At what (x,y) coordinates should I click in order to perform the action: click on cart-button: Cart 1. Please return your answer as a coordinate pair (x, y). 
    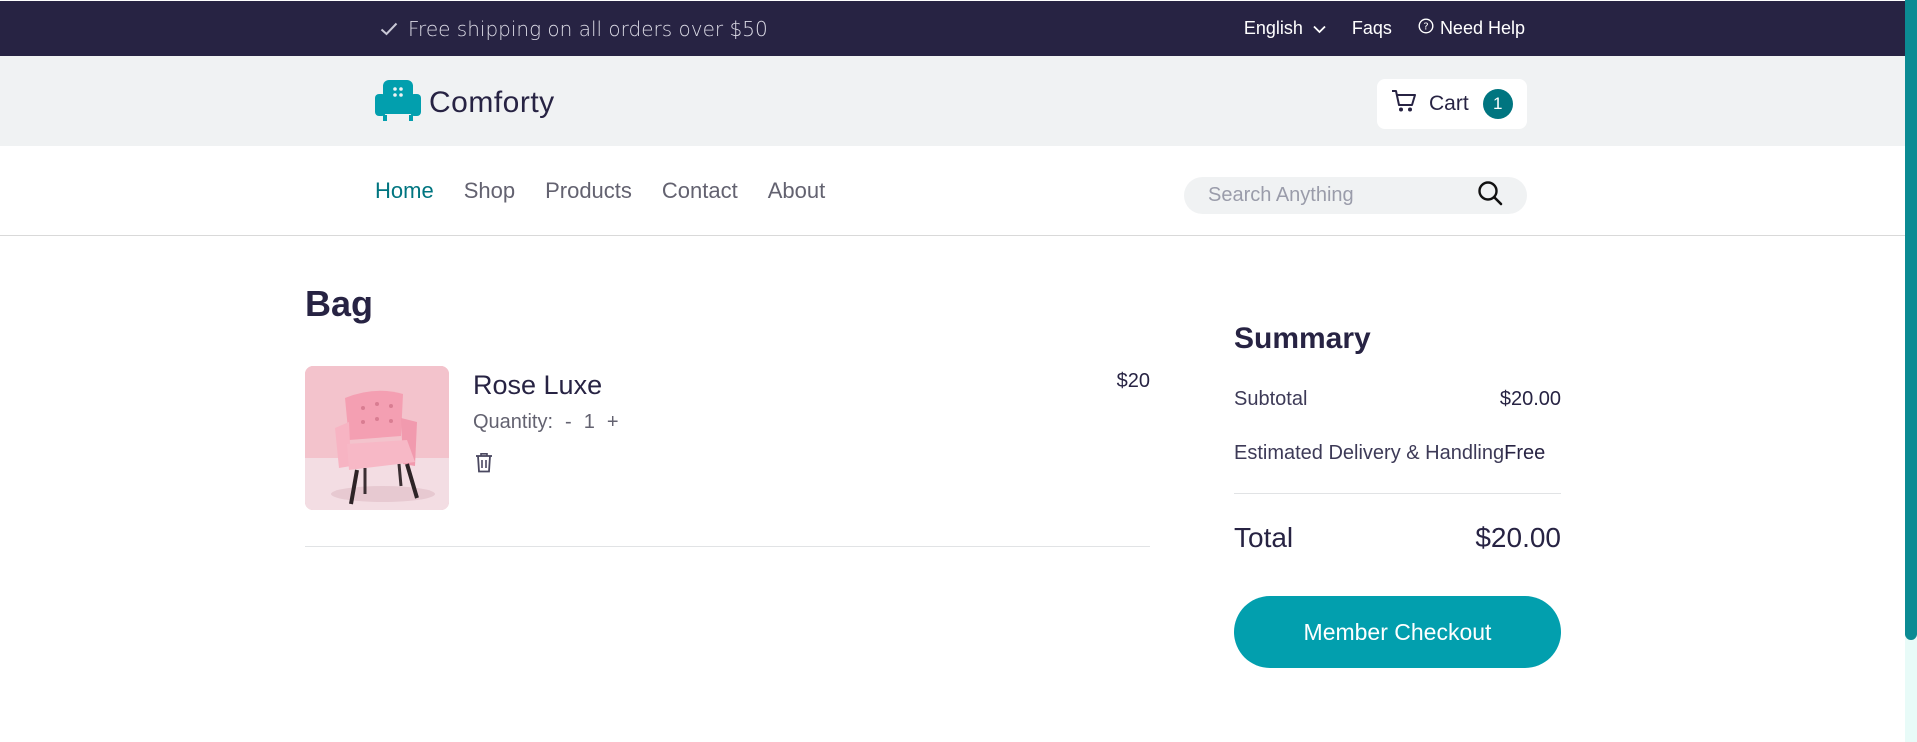
    Looking at the image, I should click on (1452, 104).